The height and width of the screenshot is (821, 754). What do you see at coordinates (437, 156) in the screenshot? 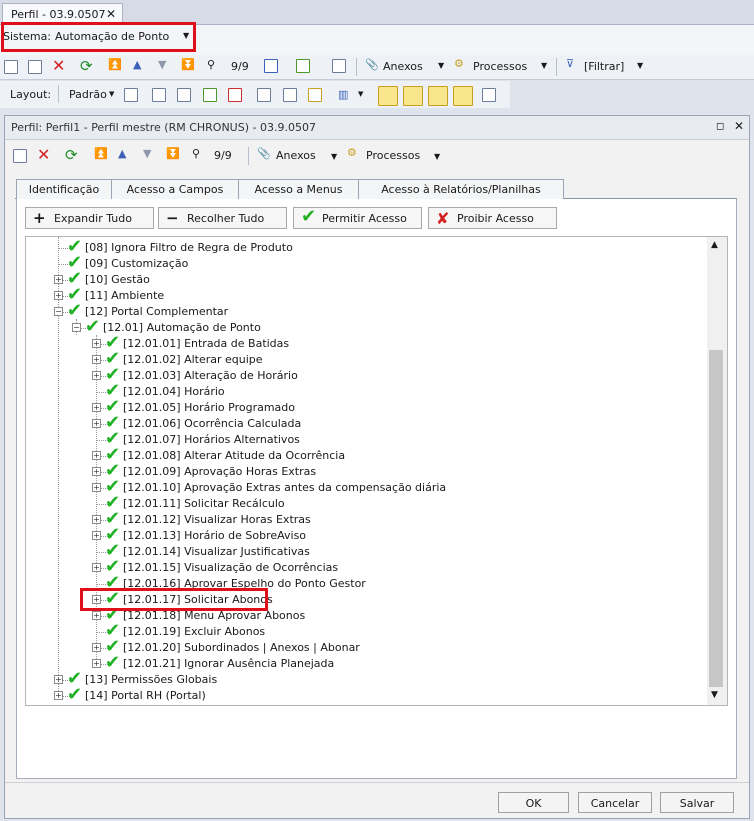
I see `processos-dropdown-icon: ▼` at bounding box center [437, 156].